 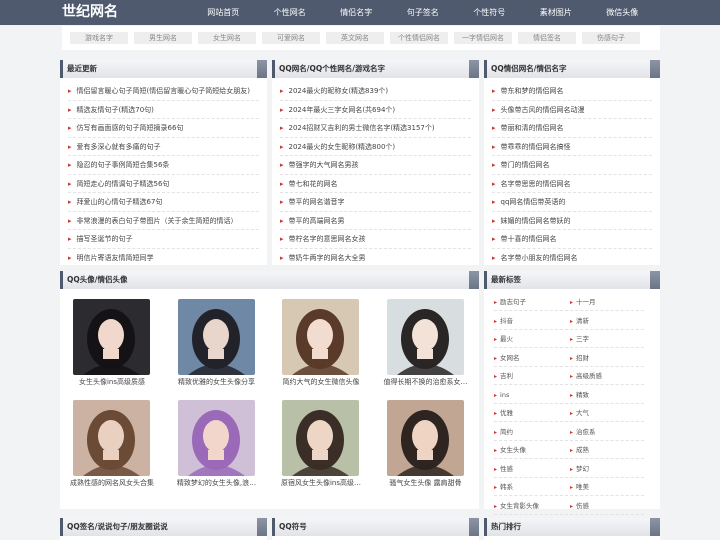 What do you see at coordinates (607, 395) in the screenshot?
I see `tag-link: 精致` at bounding box center [607, 395].